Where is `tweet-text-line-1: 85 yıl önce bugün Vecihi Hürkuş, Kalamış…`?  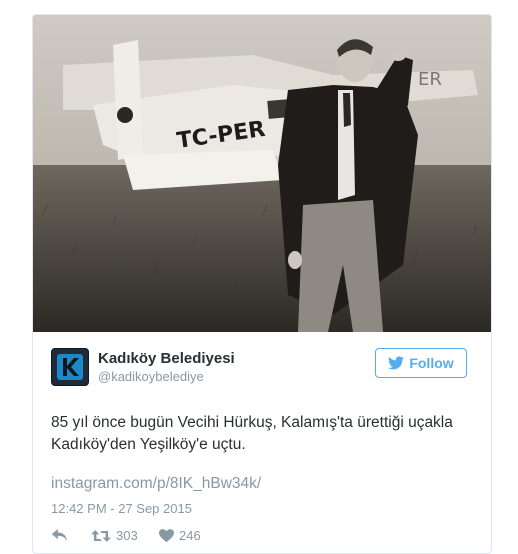
tweet-text-line-1: 85 yıl önce bugün Vecihi Hürkuş, Kalamış… is located at coordinates (252, 422).